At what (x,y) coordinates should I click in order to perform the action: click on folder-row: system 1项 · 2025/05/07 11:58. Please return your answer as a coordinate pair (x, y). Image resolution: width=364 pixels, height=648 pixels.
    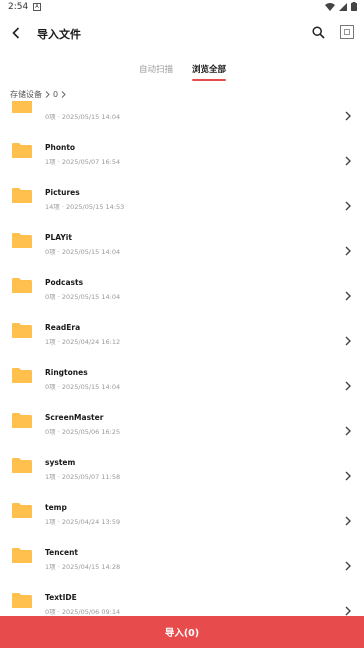
    Looking at the image, I should click on (182, 470).